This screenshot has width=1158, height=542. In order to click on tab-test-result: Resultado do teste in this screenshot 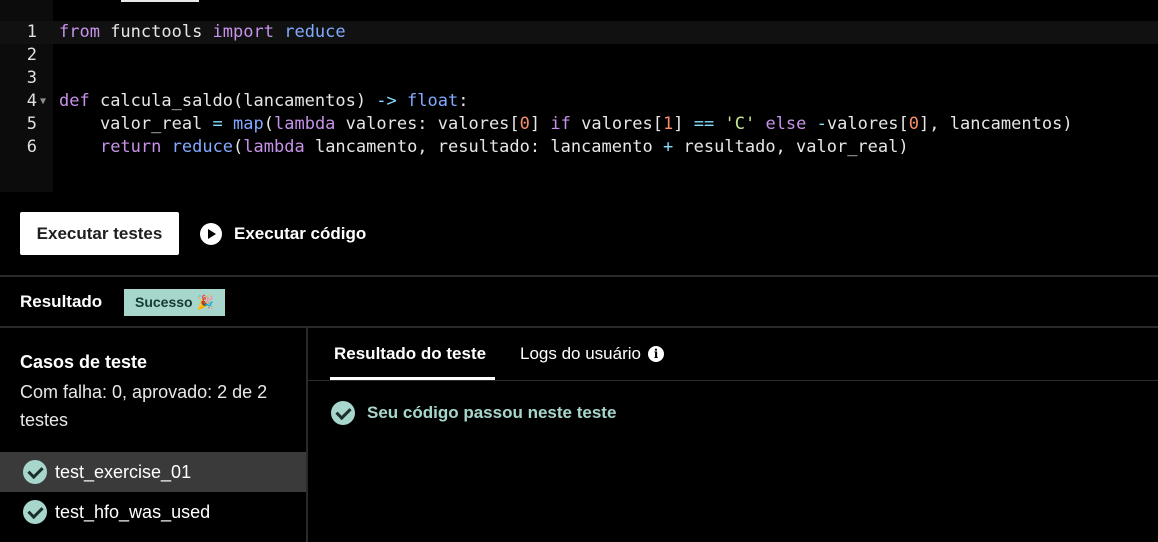, I will do `click(410, 354)`.